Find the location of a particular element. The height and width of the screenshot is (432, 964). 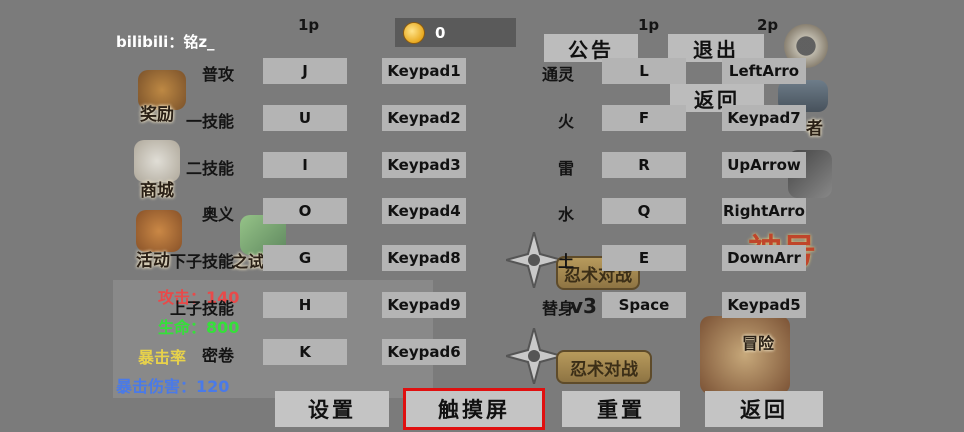

key-2p-normal-attack: Keypad1 is located at coordinates (424, 71).